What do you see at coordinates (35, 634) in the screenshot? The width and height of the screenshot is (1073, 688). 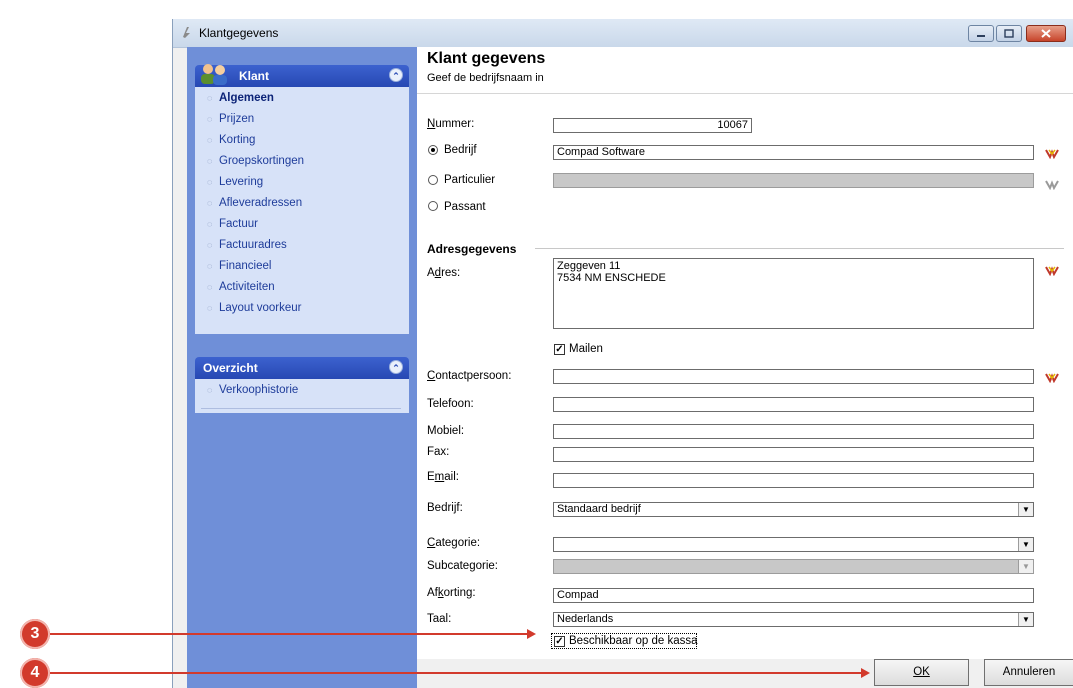 I see `step-3-callout: 3` at bounding box center [35, 634].